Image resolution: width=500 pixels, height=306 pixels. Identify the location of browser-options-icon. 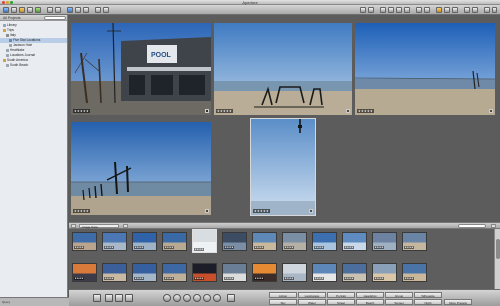
(493, 226).